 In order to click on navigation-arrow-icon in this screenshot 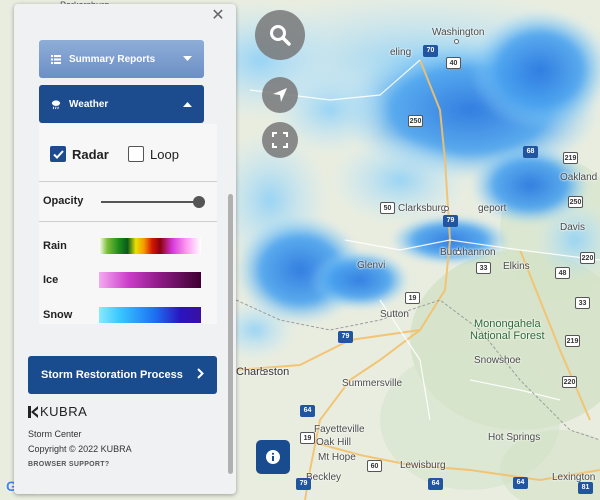, I will do `click(280, 95)`.